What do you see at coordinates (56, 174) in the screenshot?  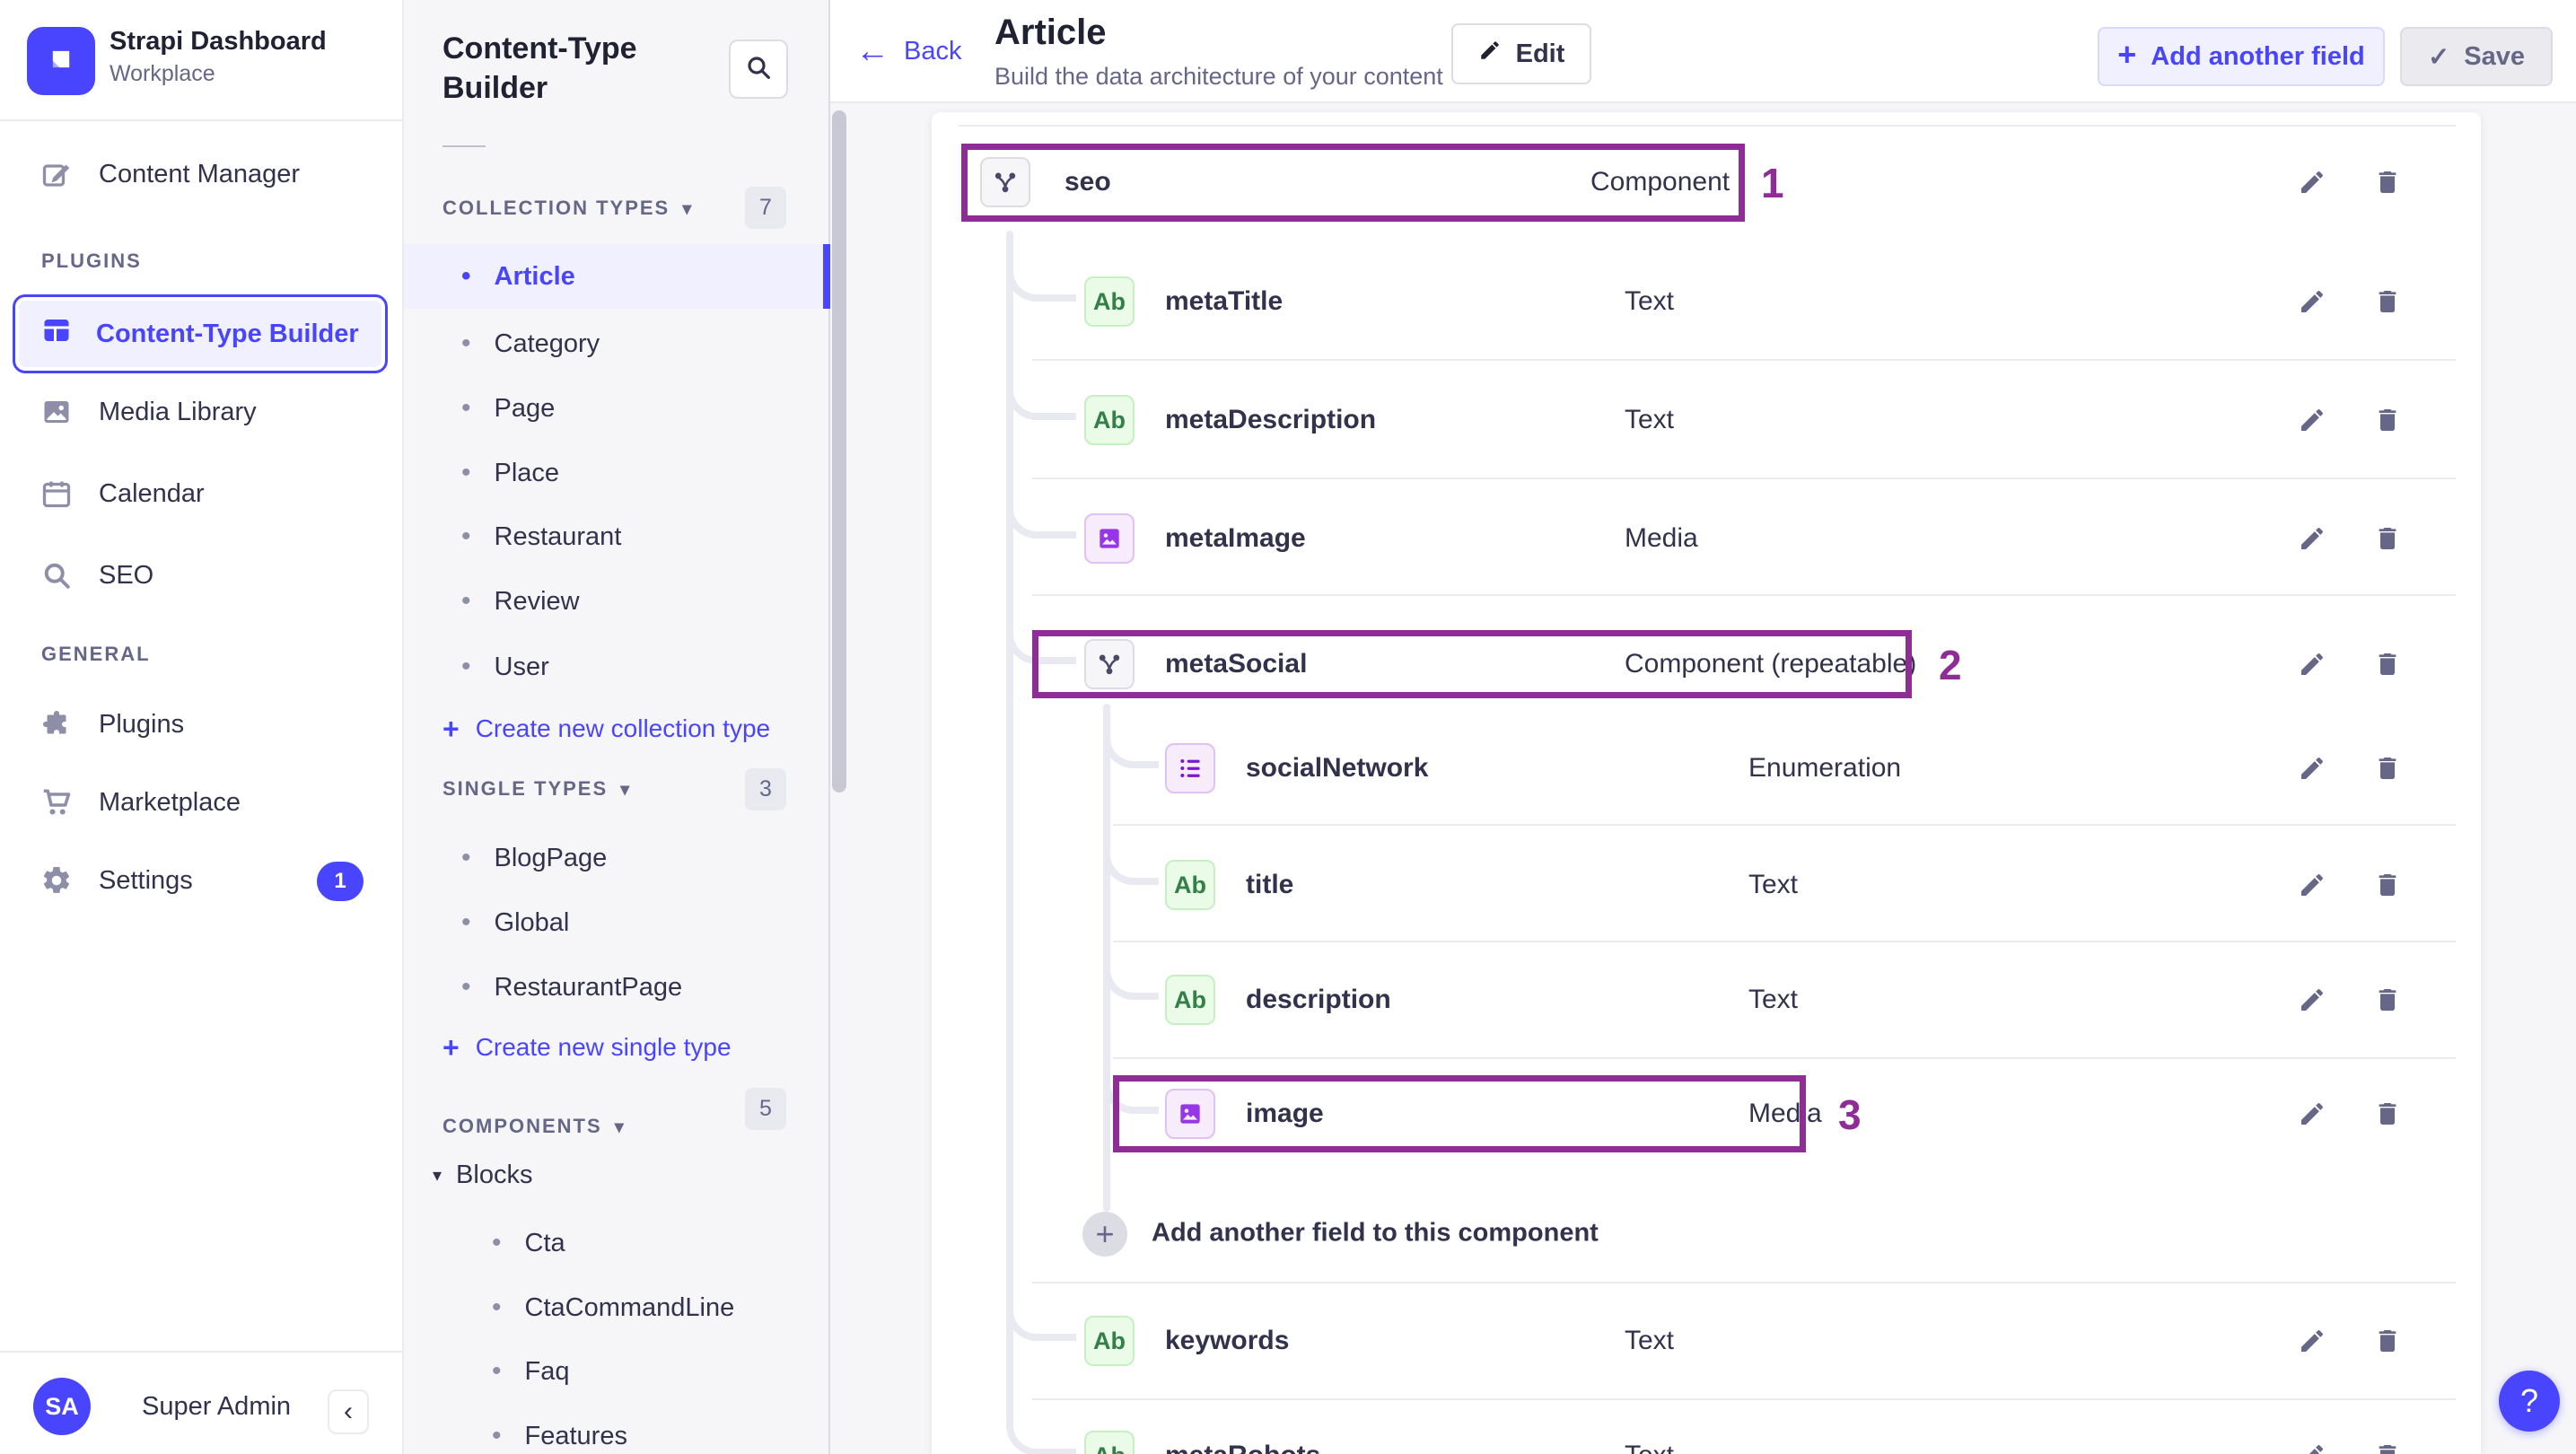 I see `content-manager-icon` at bounding box center [56, 174].